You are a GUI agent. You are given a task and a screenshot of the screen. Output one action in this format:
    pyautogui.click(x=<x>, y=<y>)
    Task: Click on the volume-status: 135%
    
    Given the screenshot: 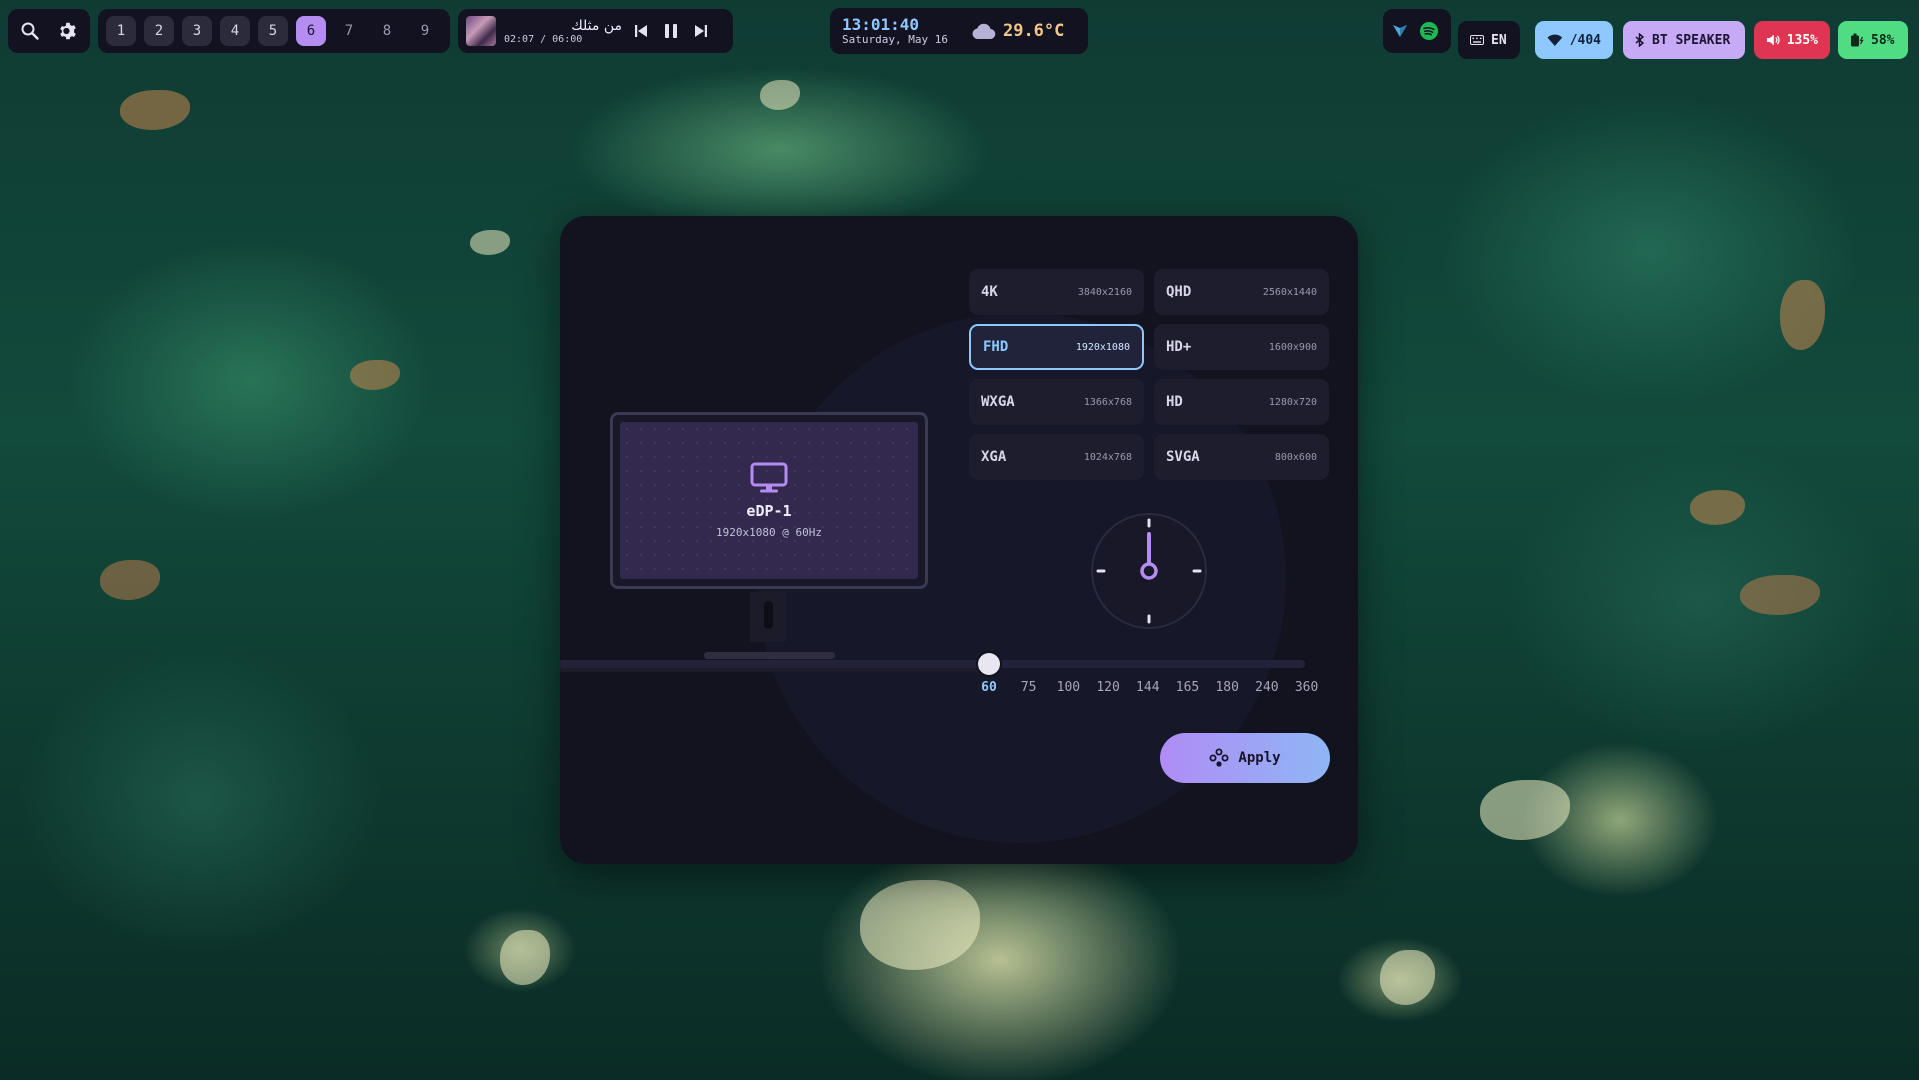 What is the action you would take?
    pyautogui.click(x=1792, y=40)
    